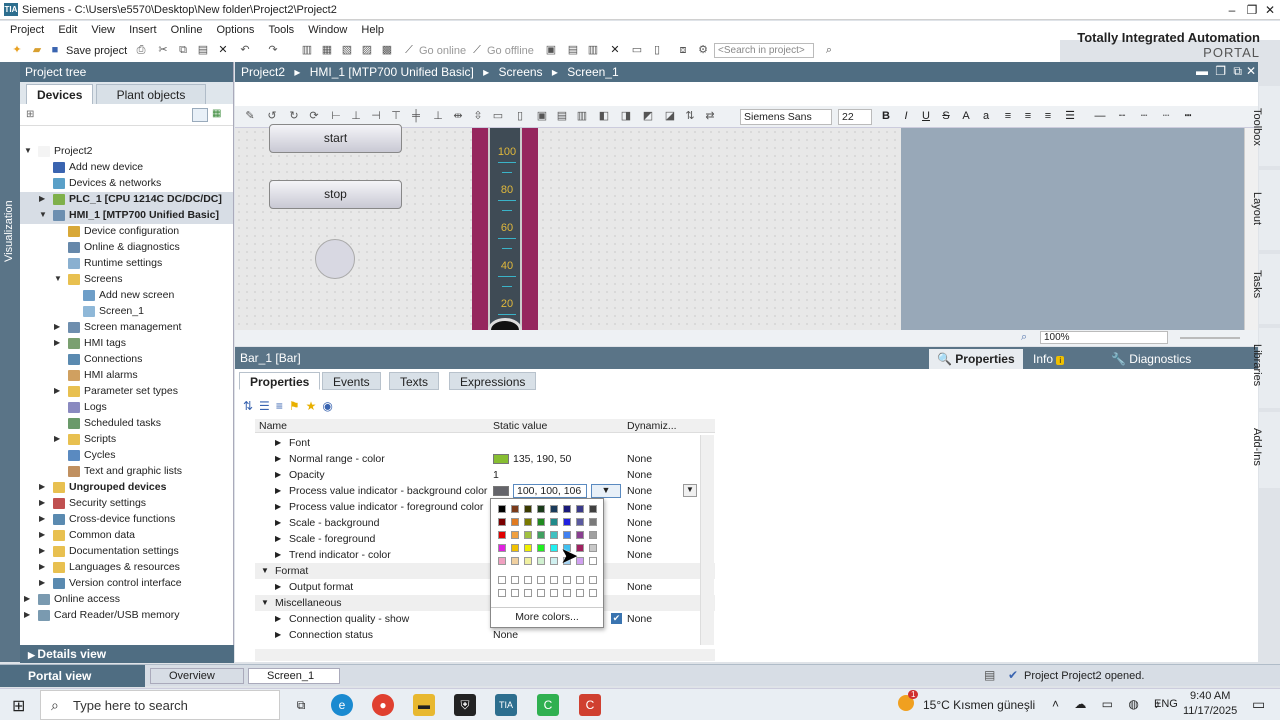 Image resolution: width=1280 pixels, height=720 pixels. What do you see at coordinates (496, 475) in the screenshot?
I see `property-value: 1` at bounding box center [496, 475].